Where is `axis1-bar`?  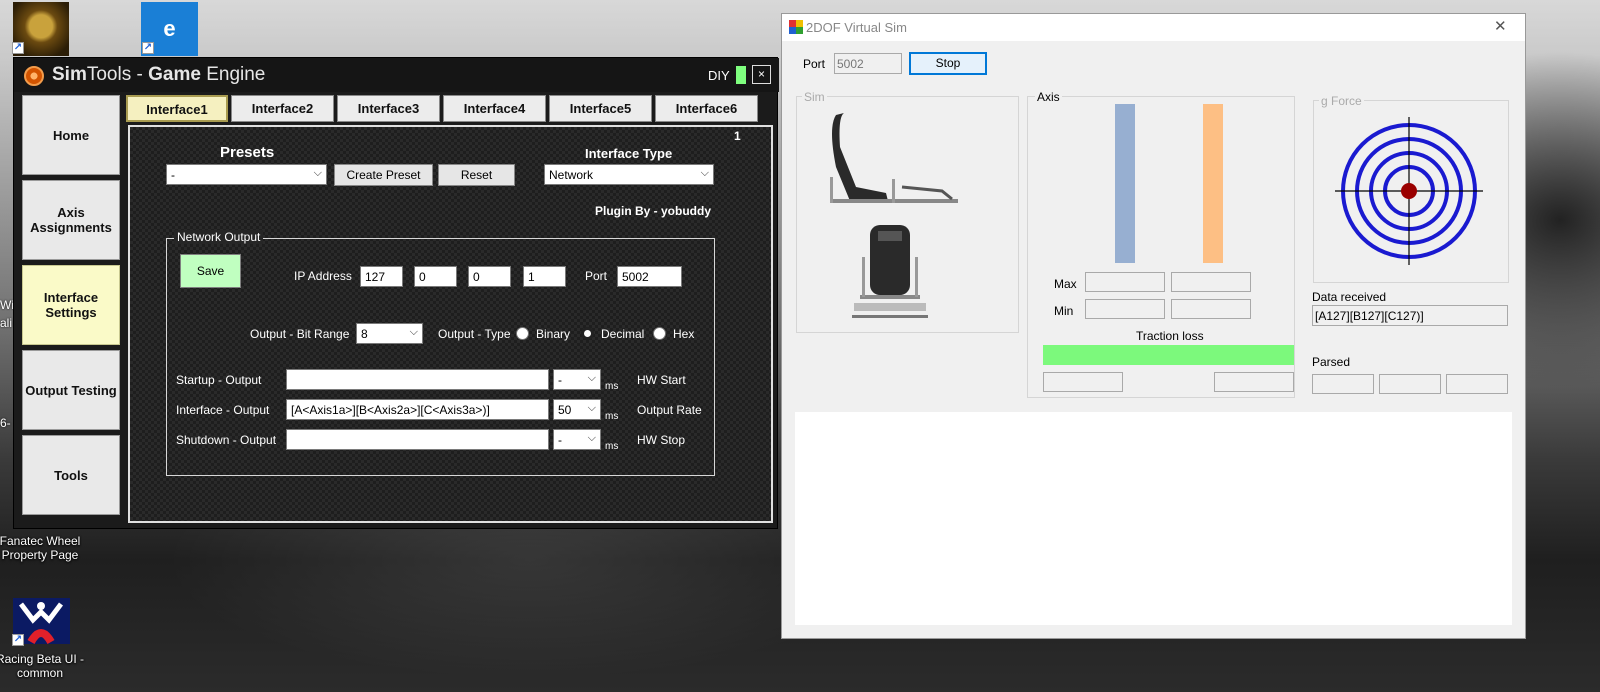 axis1-bar is located at coordinates (1125, 183).